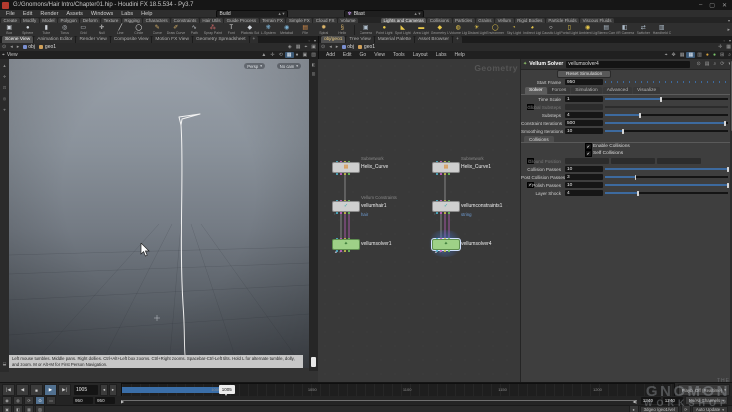 The height and width of the screenshot is (412, 732). Describe the element at coordinates (226, 390) in the screenshot. I see `playhead: 1005` at that location.